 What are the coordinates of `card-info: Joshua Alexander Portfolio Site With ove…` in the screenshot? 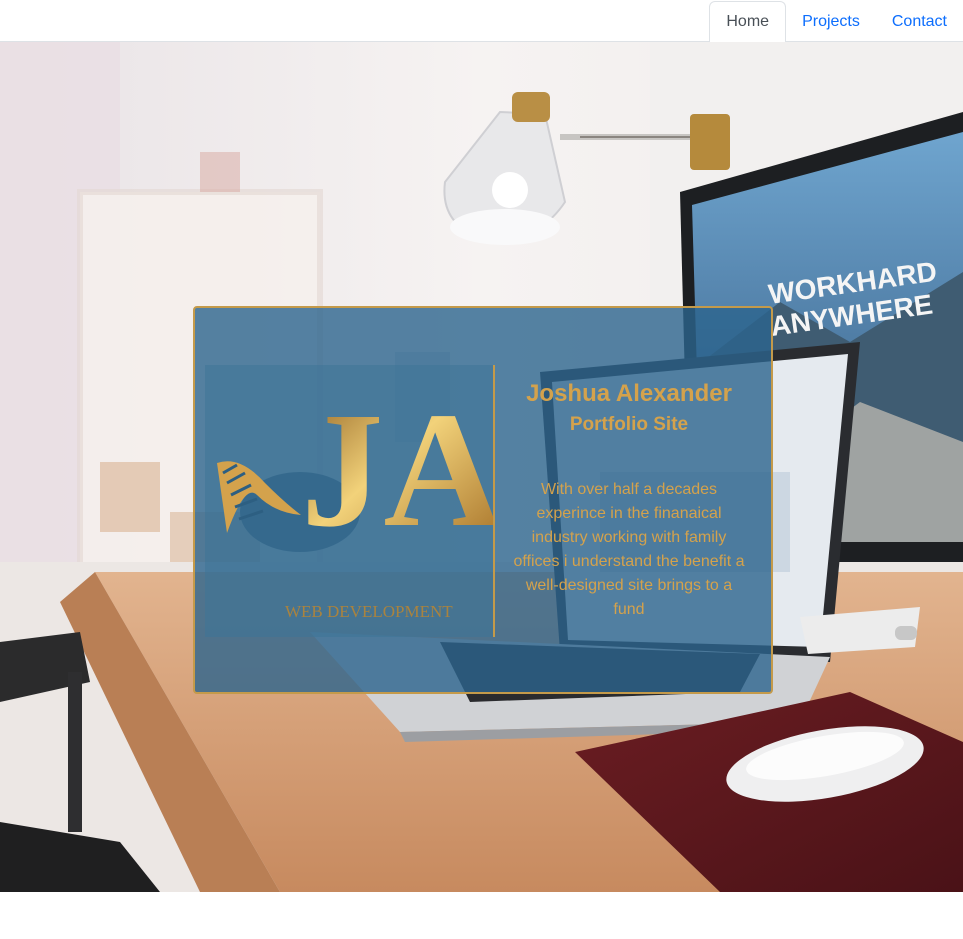 It's located at (629, 500).